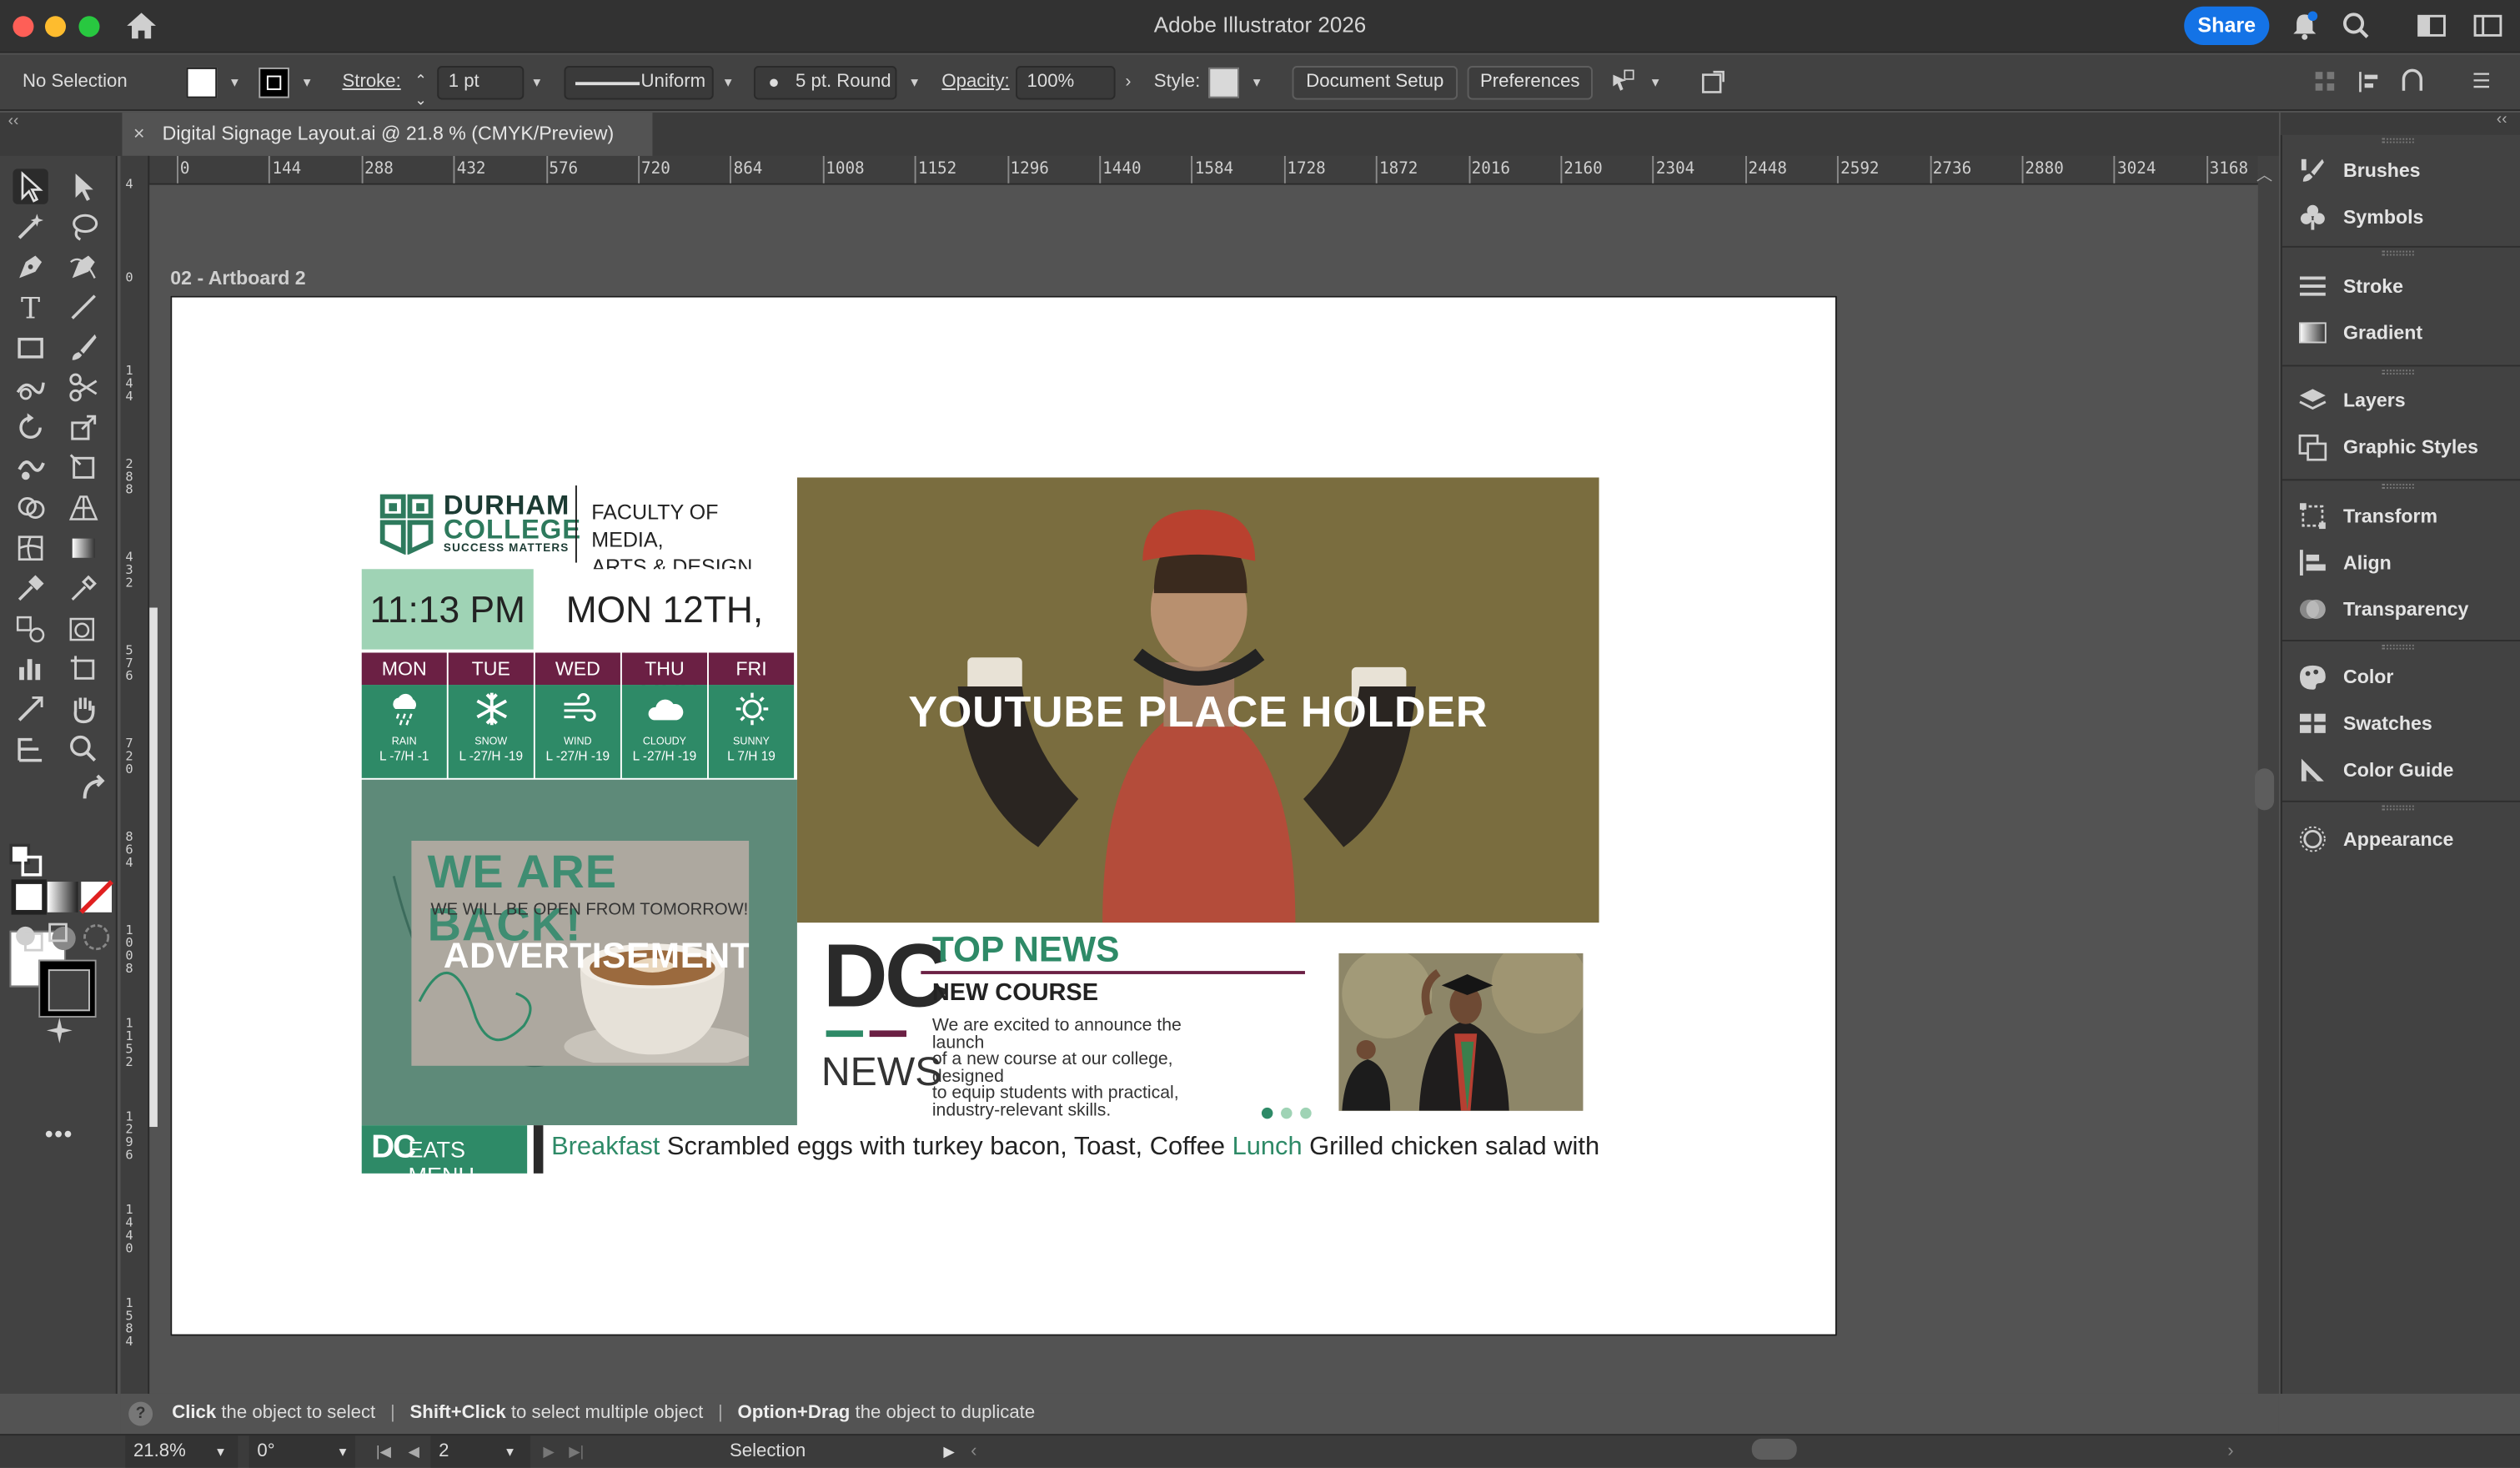 Image resolution: width=2520 pixels, height=1468 pixels. Describe the element at coordinates (83, 266) in the screenshot. I see `curvature-tool-icon` at that location.